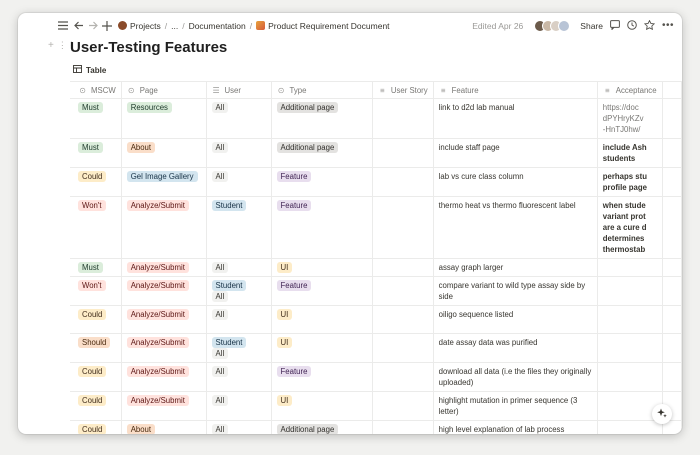 This screenshot has height=455, width=700. Describe the element at coordinates (515, 267) in the screenshot. I see `feature-cell: assay graph larger` at that location.